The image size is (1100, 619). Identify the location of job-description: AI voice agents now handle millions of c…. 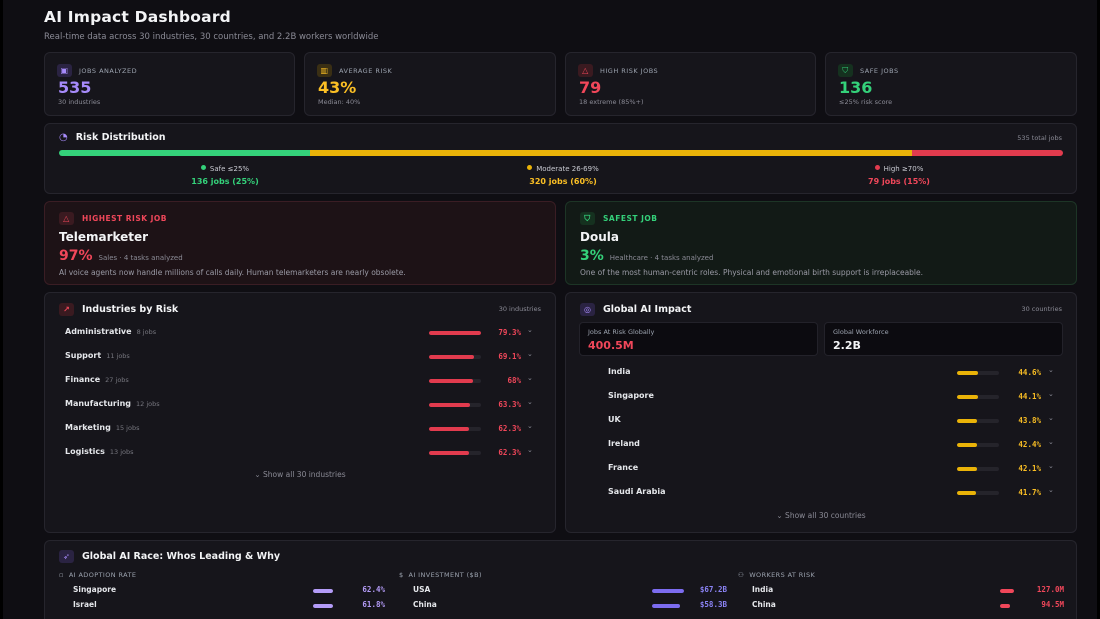
(232, 272).